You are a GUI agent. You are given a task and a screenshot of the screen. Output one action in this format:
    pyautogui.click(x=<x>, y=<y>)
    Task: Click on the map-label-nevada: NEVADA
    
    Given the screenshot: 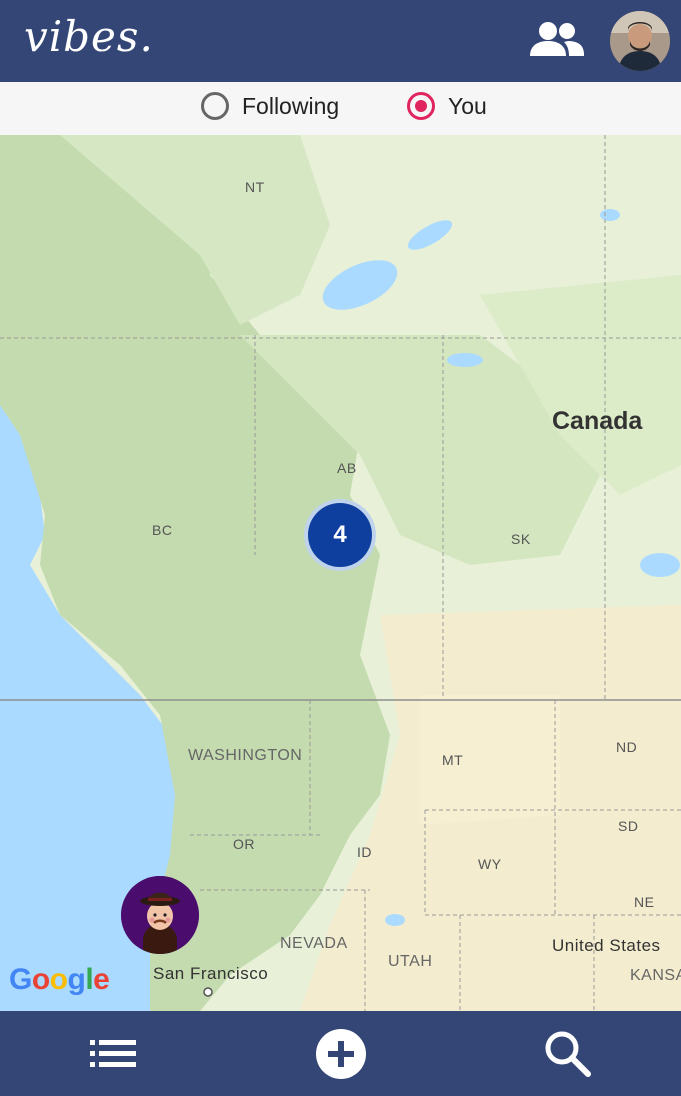 What is the action you would take?
    pyautogui.click(x=314, y=943)
    